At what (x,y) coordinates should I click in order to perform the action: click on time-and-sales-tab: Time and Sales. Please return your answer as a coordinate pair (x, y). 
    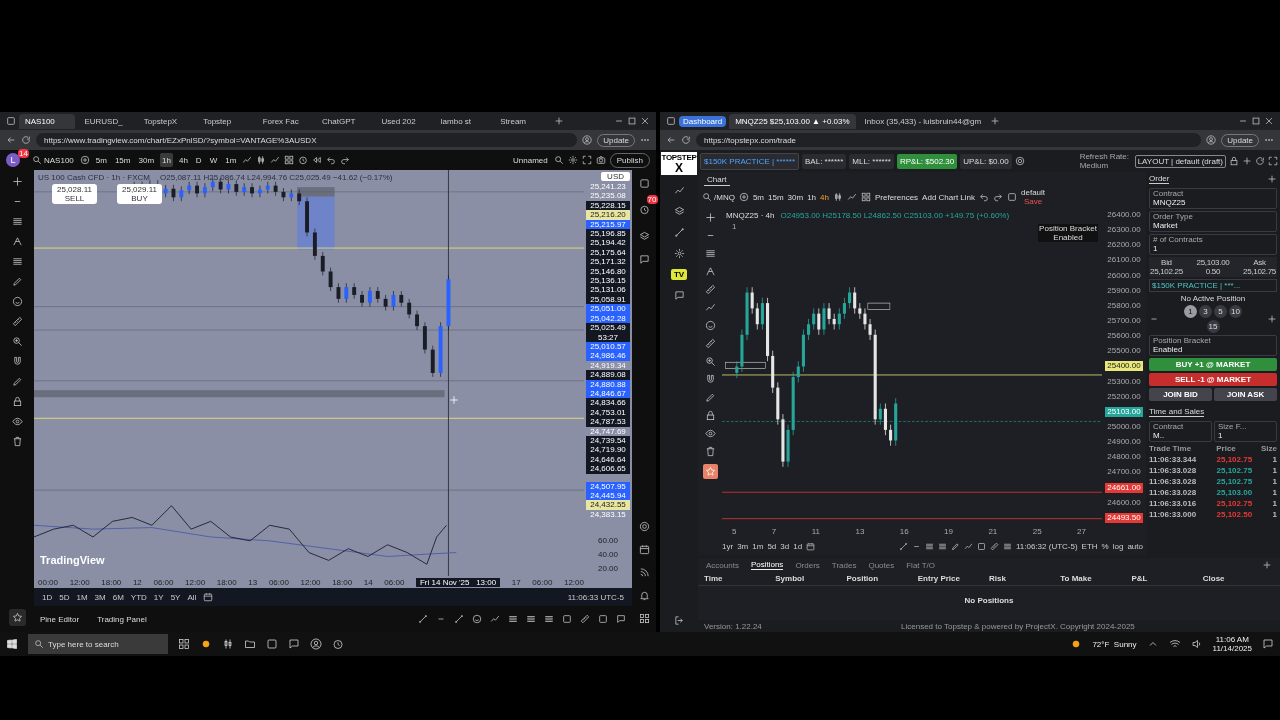
    Looking at the image, I should click on (1177, 412).